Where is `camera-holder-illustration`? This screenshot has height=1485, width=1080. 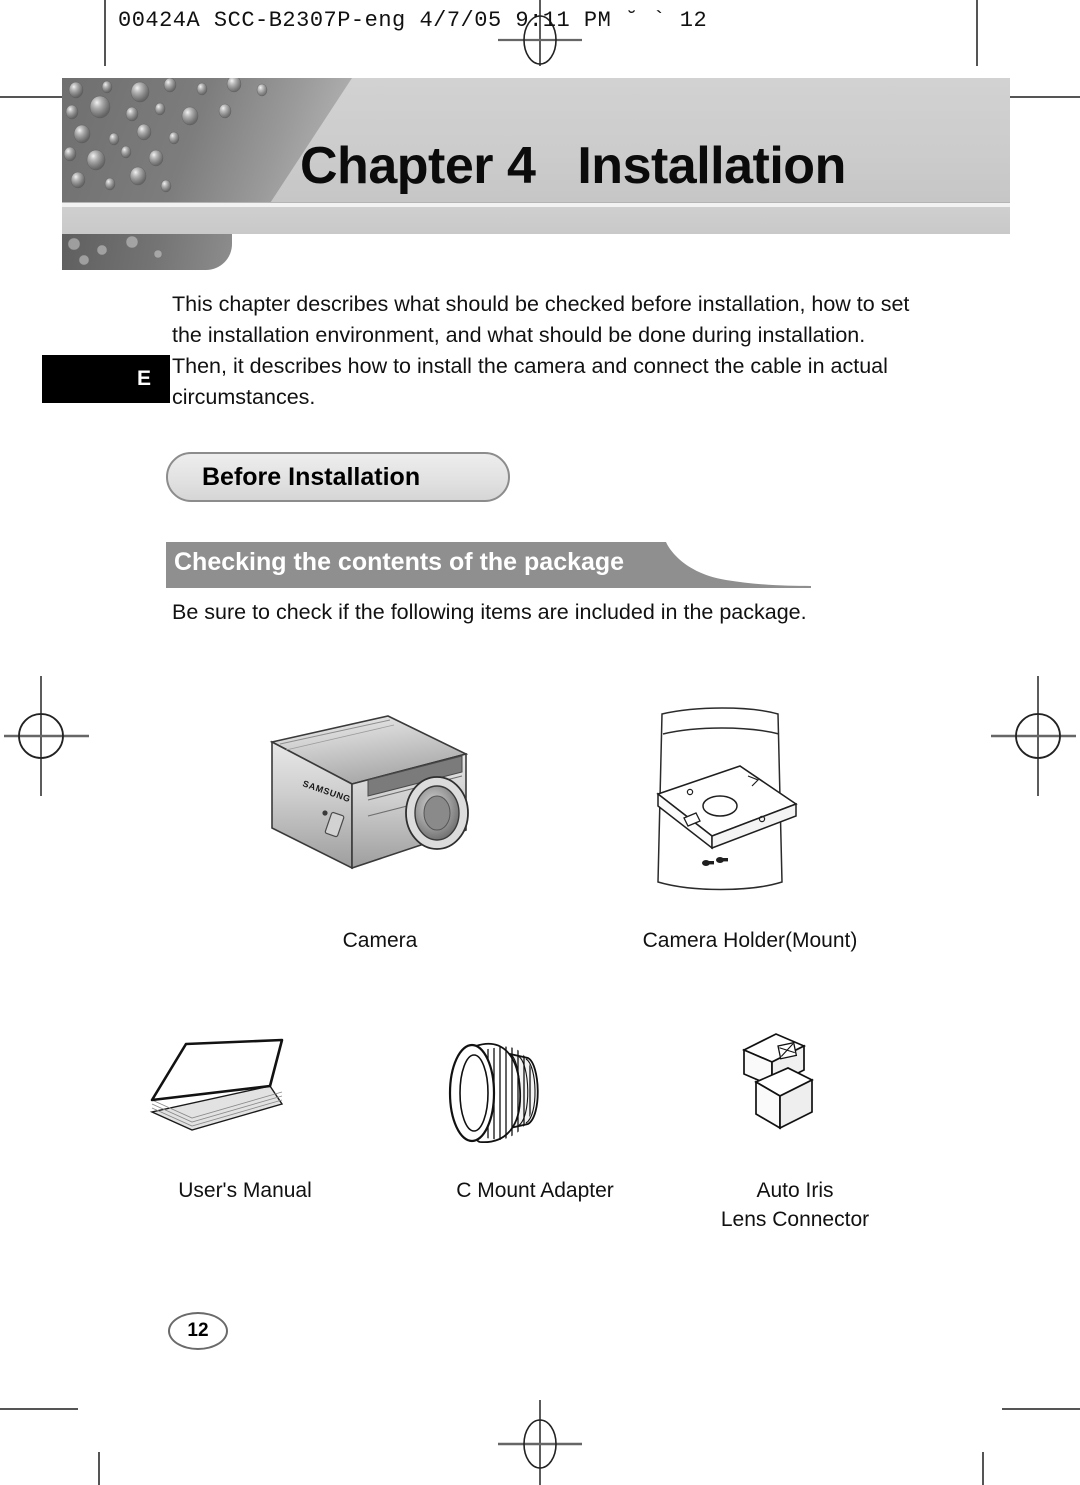 camera-holder-illustration is located at coordinates (750, 800).